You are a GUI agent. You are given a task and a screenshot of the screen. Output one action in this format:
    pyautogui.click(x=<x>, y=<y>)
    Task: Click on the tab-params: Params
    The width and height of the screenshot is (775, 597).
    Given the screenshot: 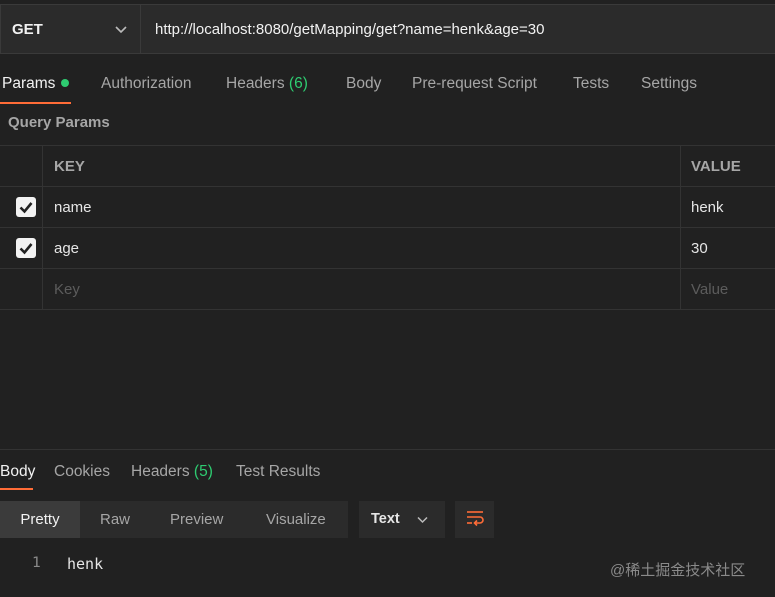 What is the action you would take?
    pyautogui.click(x=36, y=84)
    